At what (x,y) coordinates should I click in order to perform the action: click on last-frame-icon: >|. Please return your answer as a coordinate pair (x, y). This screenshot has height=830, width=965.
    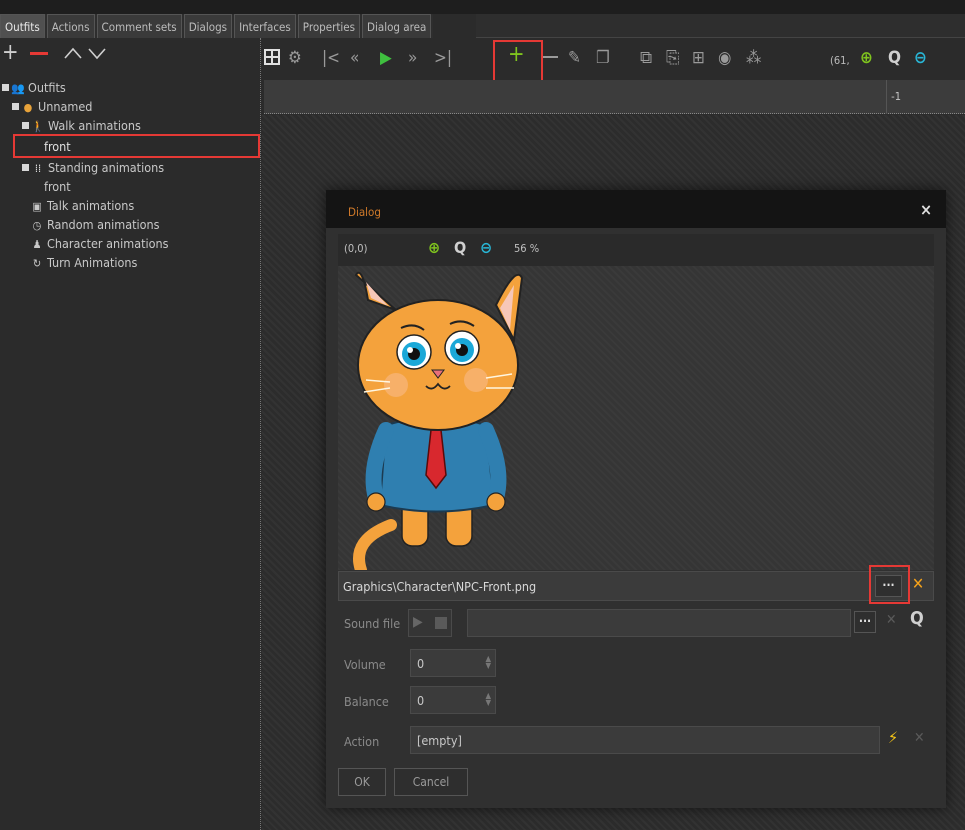
    Looking at the image, I should click on (443, 58).